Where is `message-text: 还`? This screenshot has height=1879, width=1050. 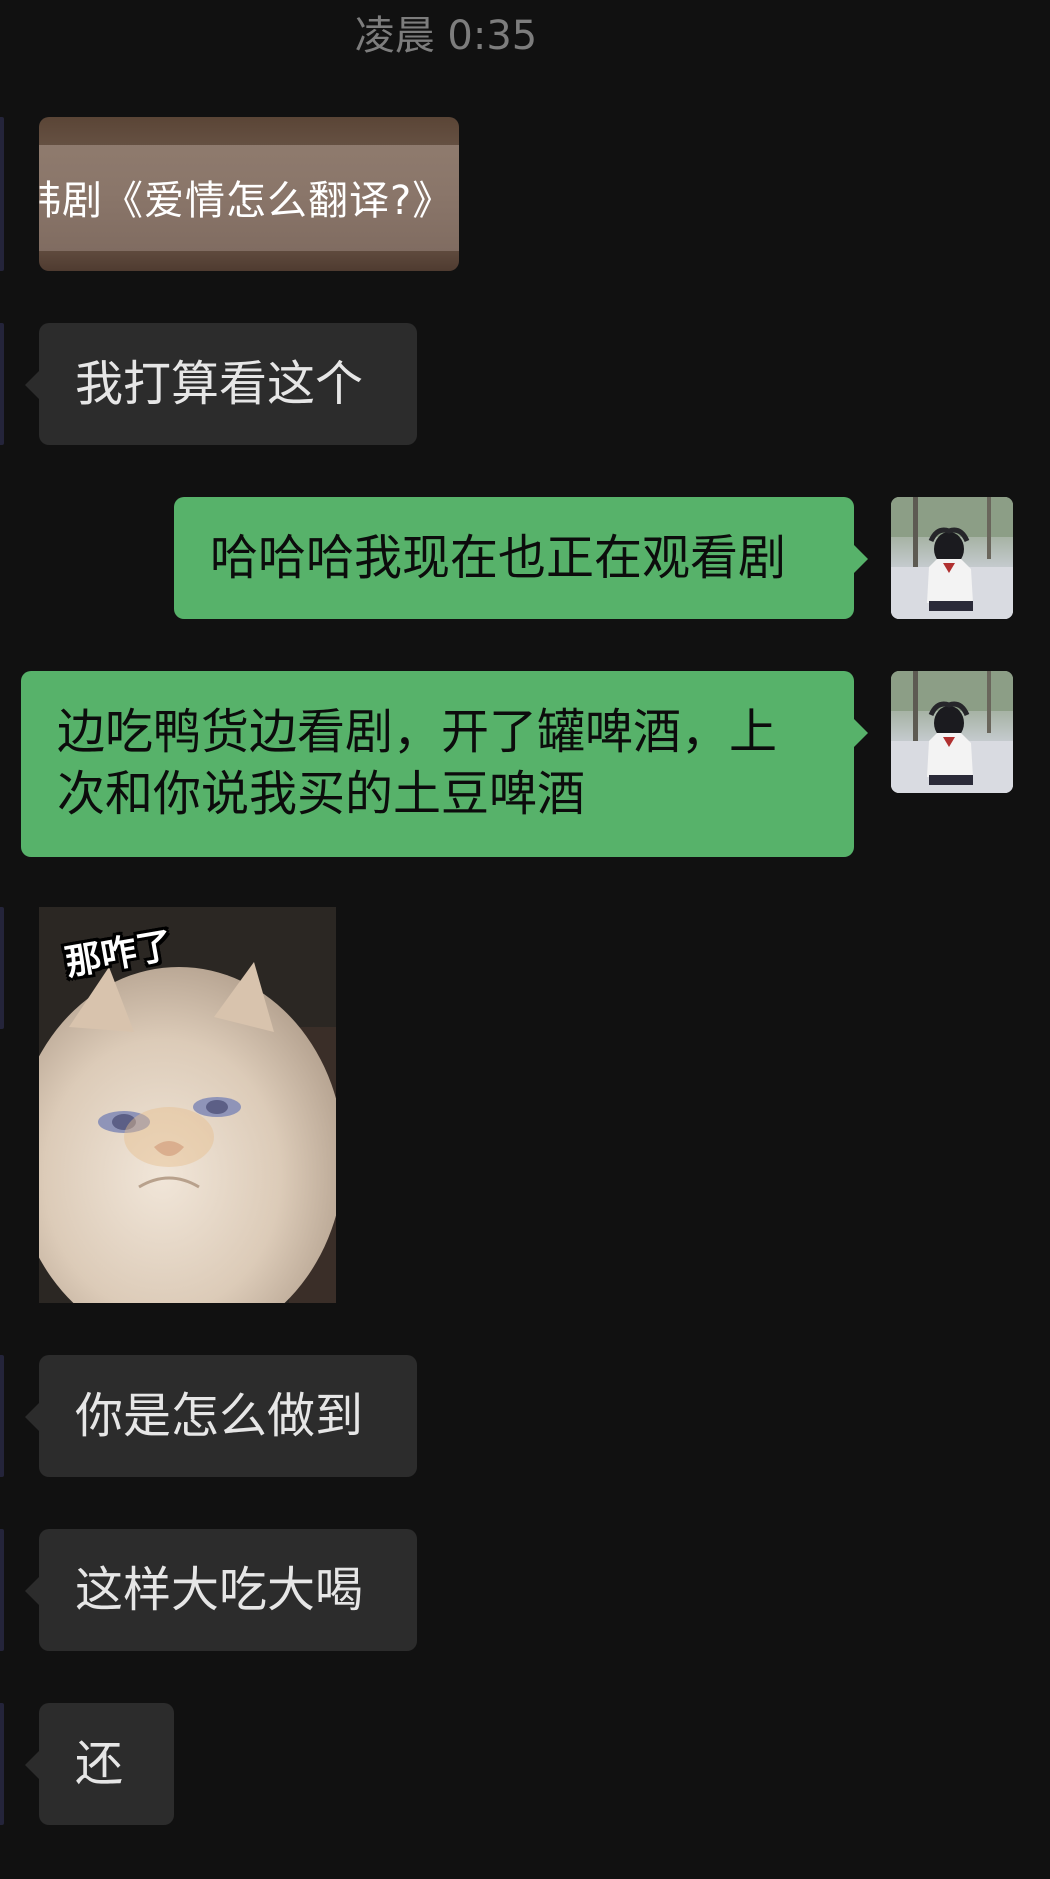
message-text: 还 is located at coordinates (99, 1764).